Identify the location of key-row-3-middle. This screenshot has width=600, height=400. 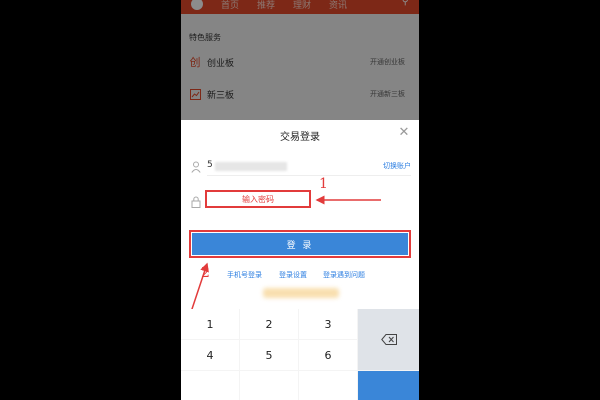
(269, 385).